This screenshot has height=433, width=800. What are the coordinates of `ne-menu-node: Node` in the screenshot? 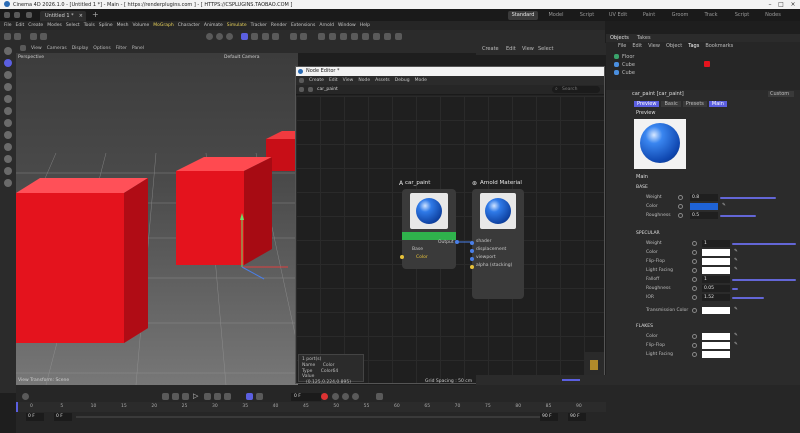 It's located at (364, 80).